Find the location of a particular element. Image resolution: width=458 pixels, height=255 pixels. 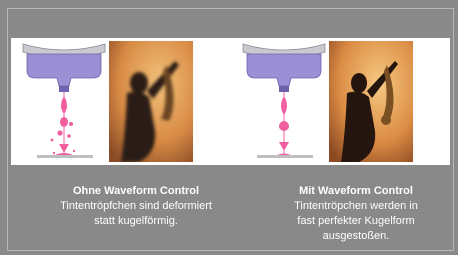

caption-line-left-1: Tintentröpfchen sind deformiert is located at coordinates (136, 206).